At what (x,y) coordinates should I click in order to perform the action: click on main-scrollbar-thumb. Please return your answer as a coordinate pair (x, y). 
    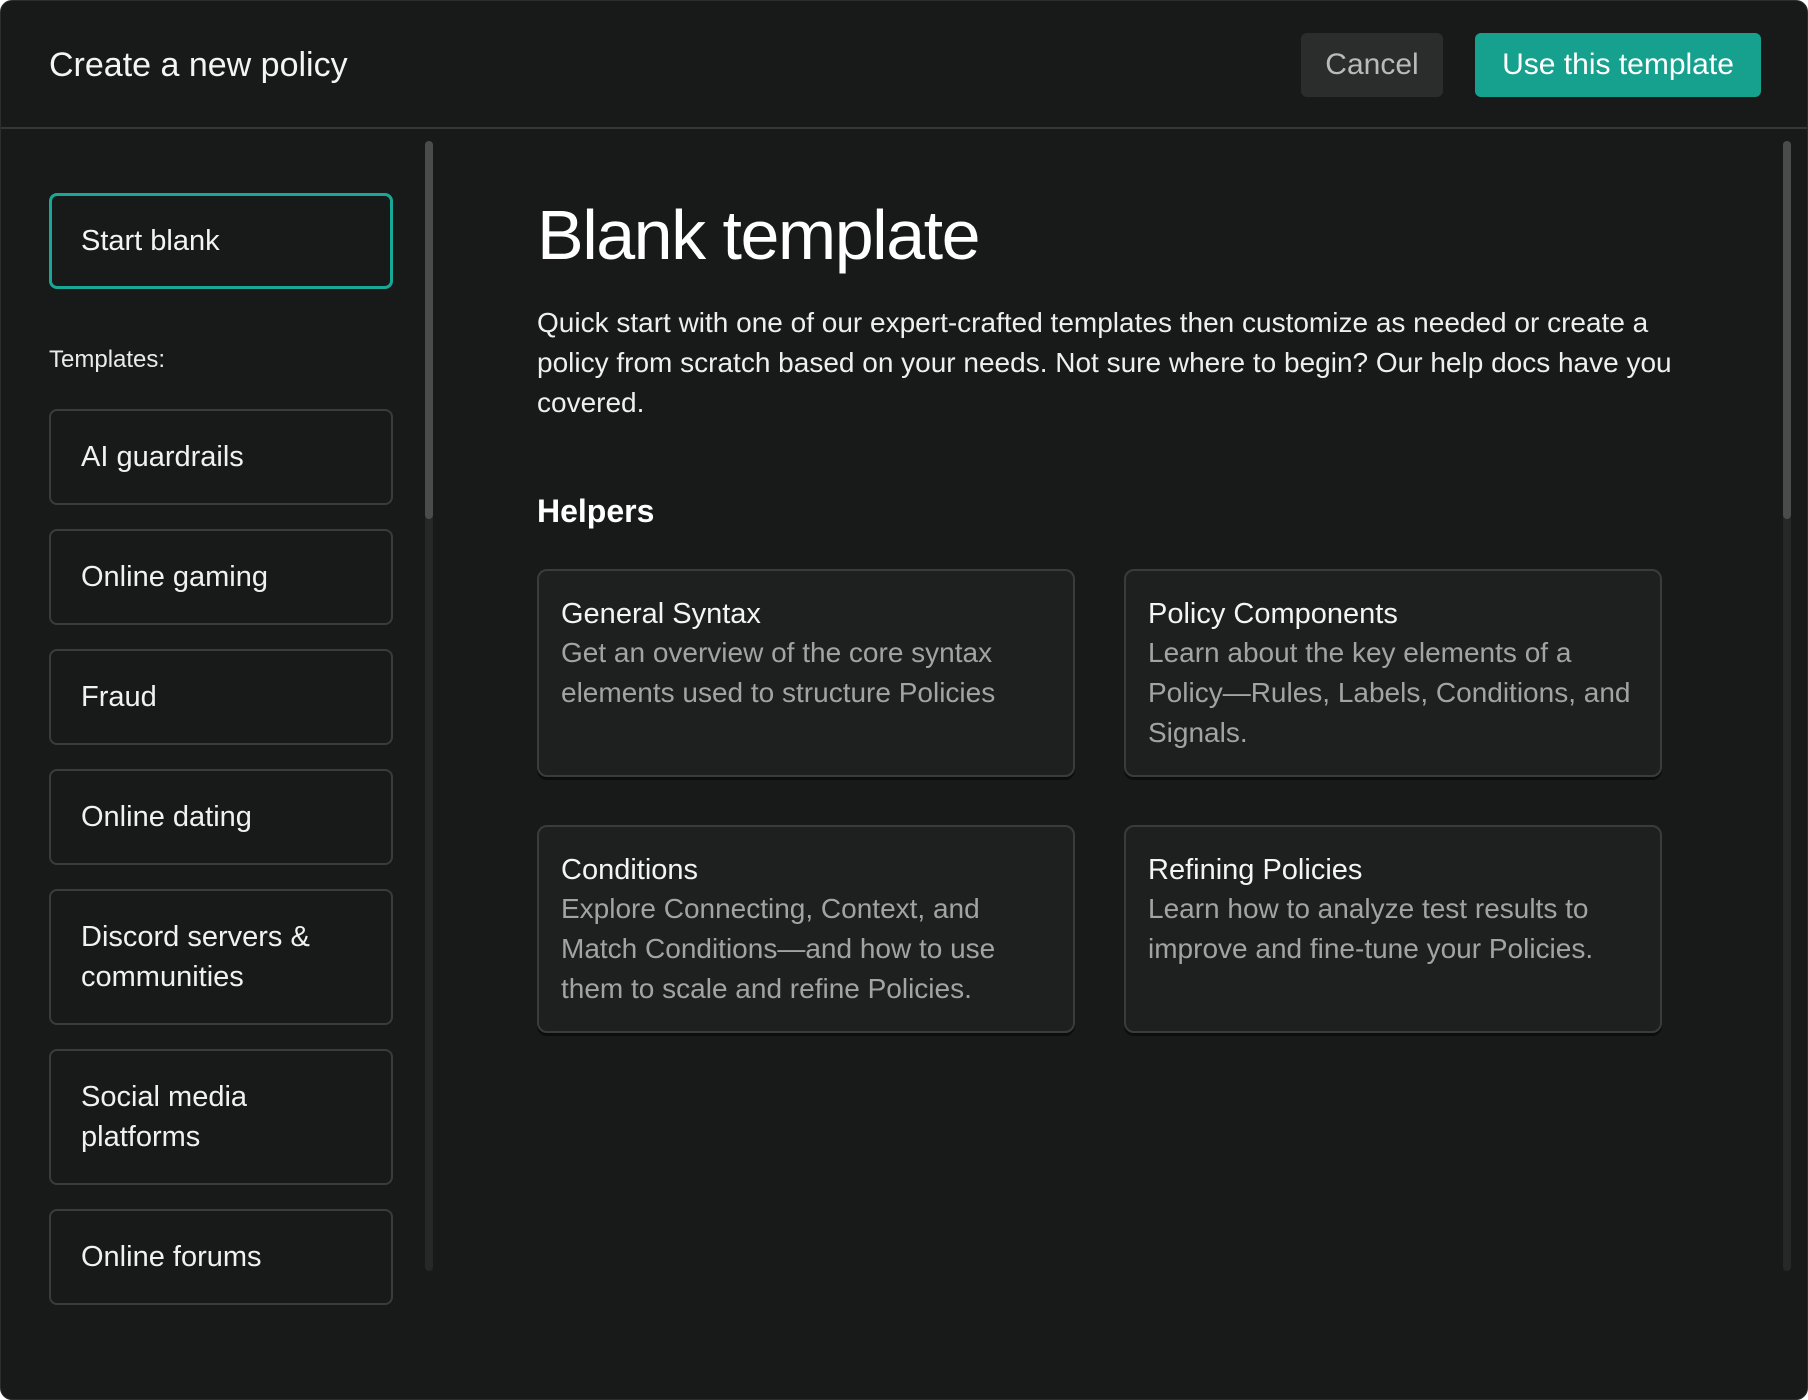
    Looking at the image, I should click on (1787, 330).